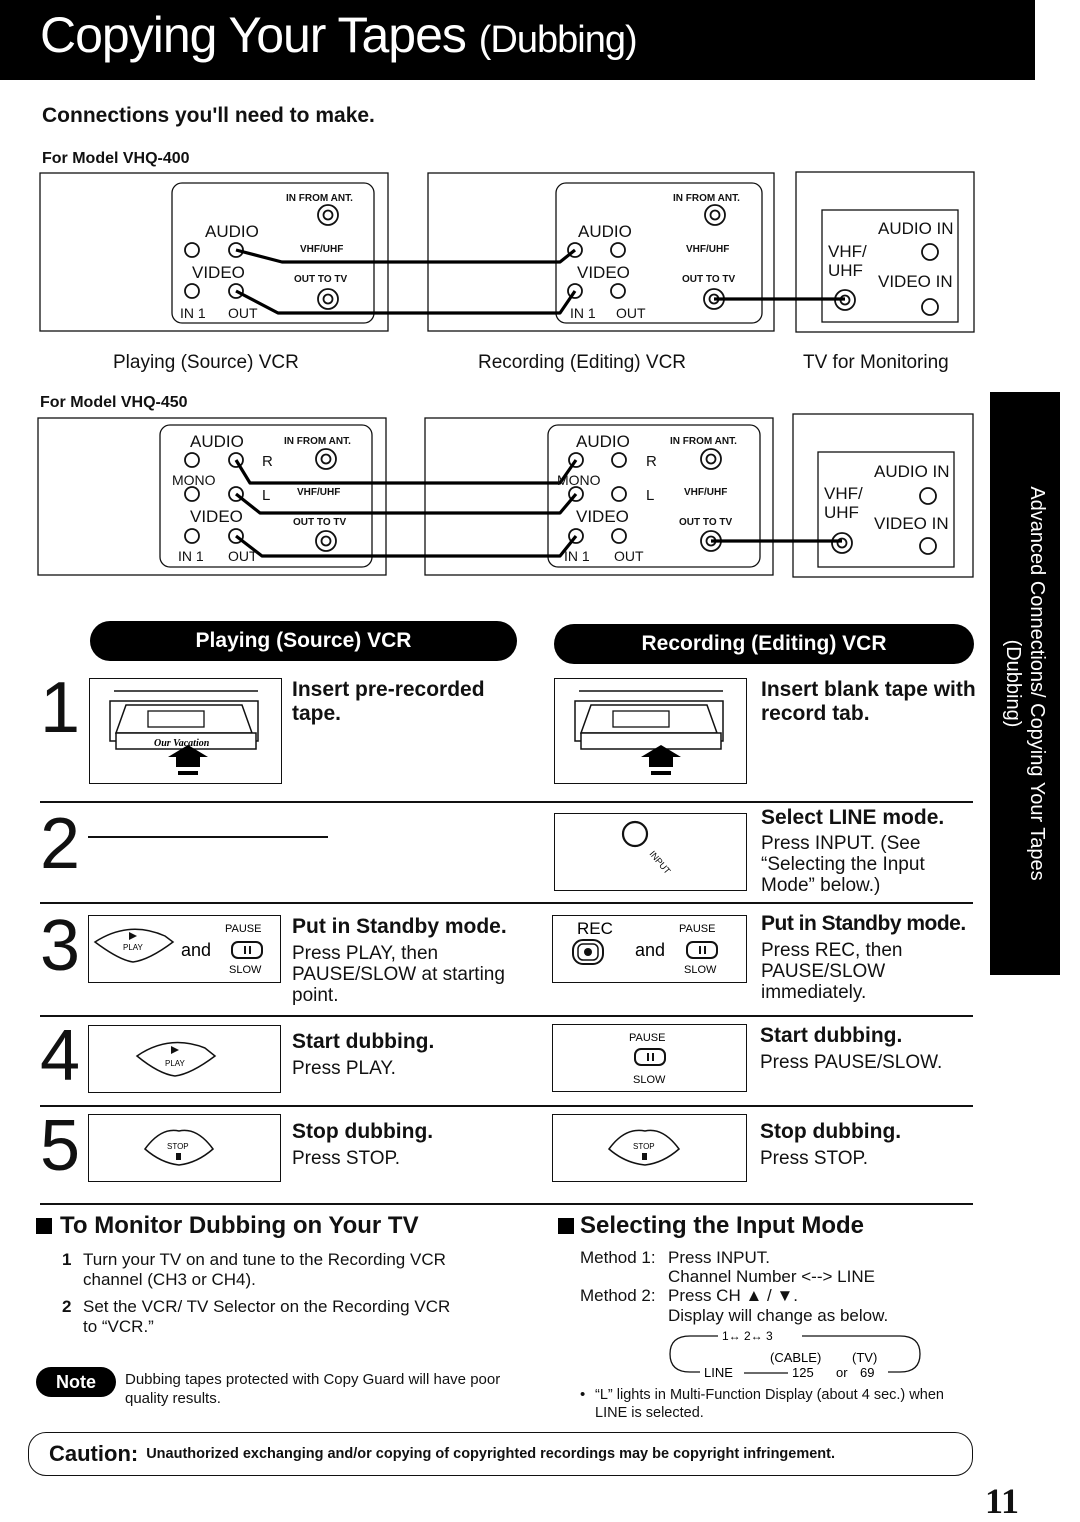 Image resolution: width=1080 pixels, height=1522 pixels. I want to click on stop-illustration-source: STOP, so click(184, 1148).